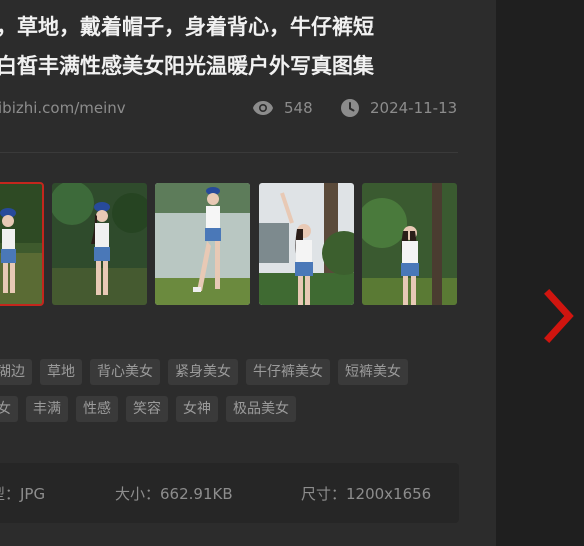  I want to click on tag: 湖边, so click(16, 372).